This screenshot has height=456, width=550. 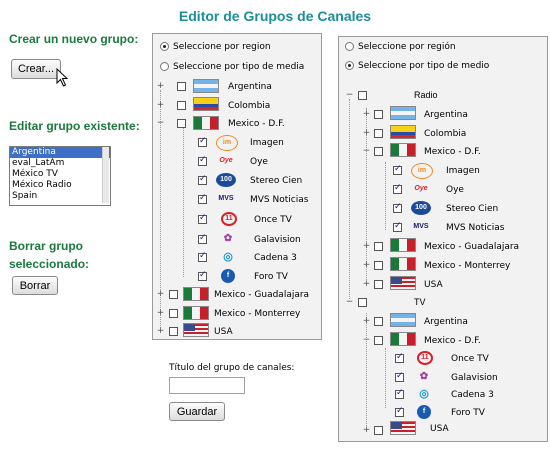 What do you see at coordinates (452, 152) in the screenshot?
I see `tree-item-label: Mexico - D.F.` at bounding box center [452, 152].